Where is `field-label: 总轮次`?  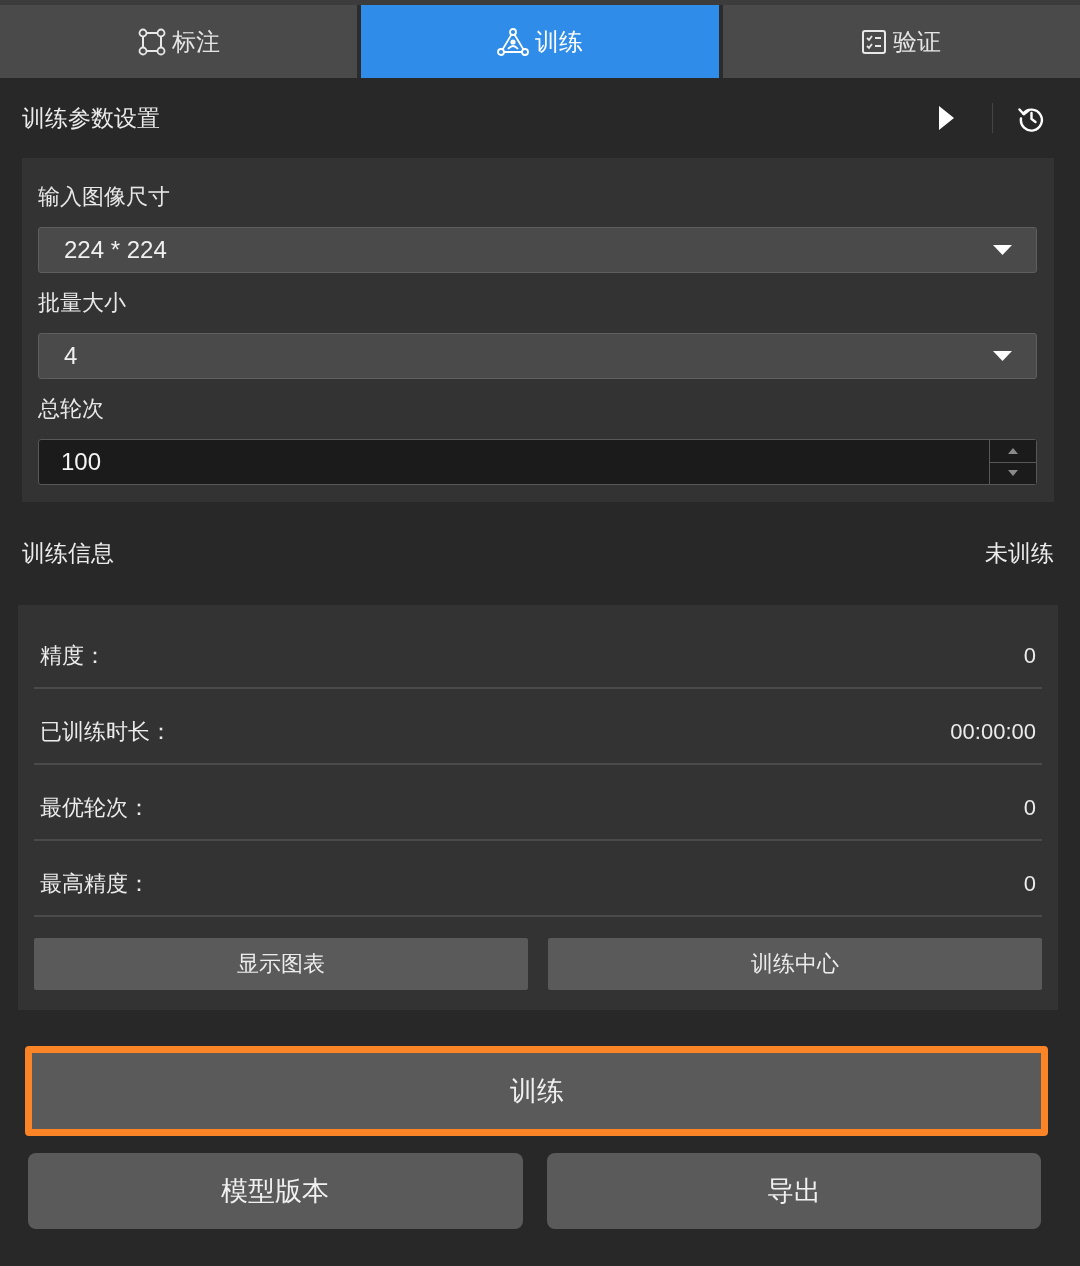 field-label: 总轮次 is located at coordinates (71, 409).